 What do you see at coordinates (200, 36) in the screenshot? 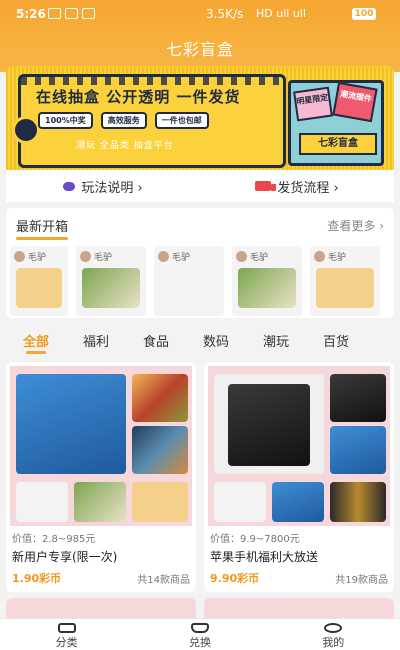
I see `header: 5:26 3.5K/s HD ull ull 100 七彩盲盒` at bounding box center [200, 36].